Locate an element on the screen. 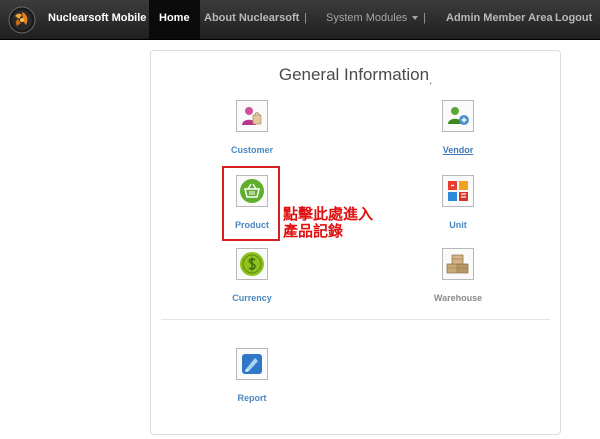 Image resolution: width=600 pixels, height=439 pixels. module-customer: Customer is located at coordinates (252, 127).